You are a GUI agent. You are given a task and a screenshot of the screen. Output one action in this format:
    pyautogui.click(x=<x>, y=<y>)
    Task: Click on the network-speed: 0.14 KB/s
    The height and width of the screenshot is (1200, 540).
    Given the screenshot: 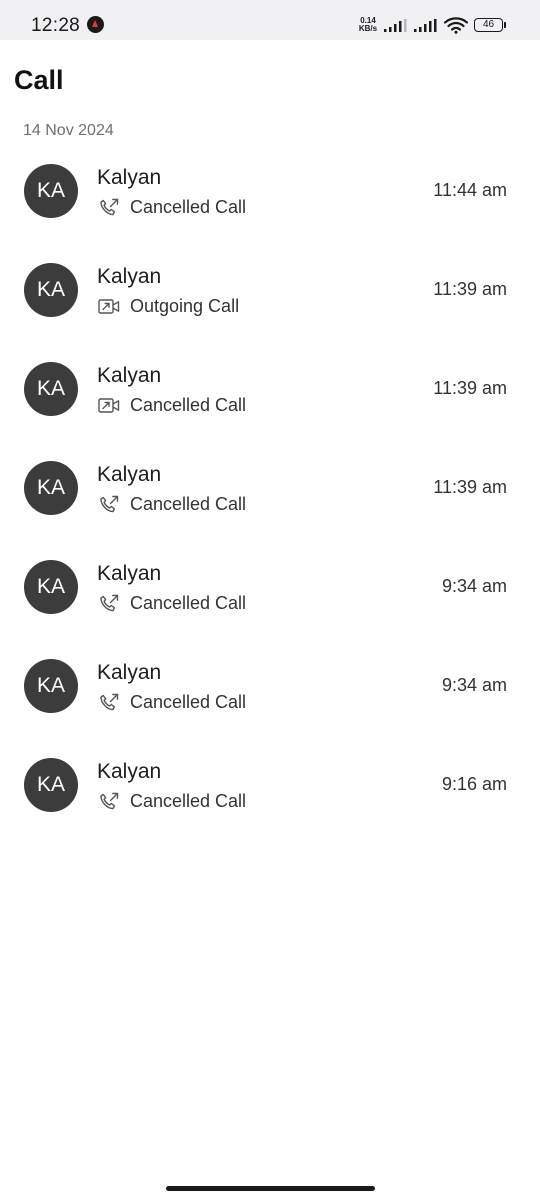 What is the action you would take?
    pyautogui.click(x=368, y=25)
    